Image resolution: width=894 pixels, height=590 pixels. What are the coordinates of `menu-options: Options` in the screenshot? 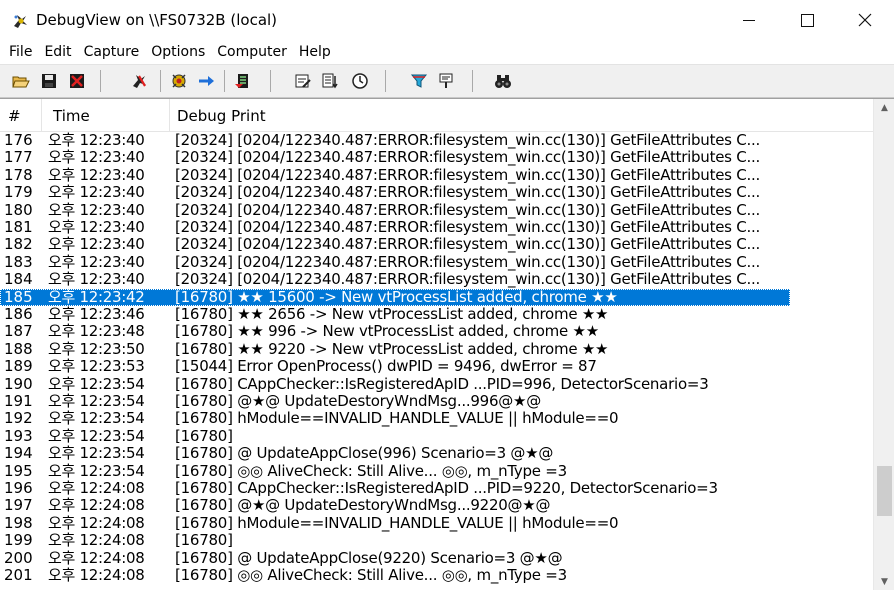 It's located at (173, 52).